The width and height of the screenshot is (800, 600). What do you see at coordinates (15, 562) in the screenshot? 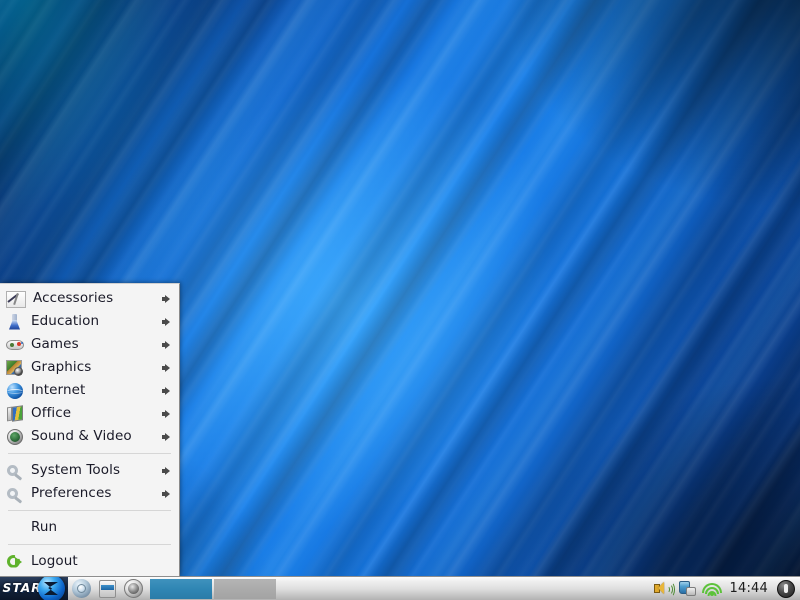
I see `logout-icon` at bounding box center [15, 562].